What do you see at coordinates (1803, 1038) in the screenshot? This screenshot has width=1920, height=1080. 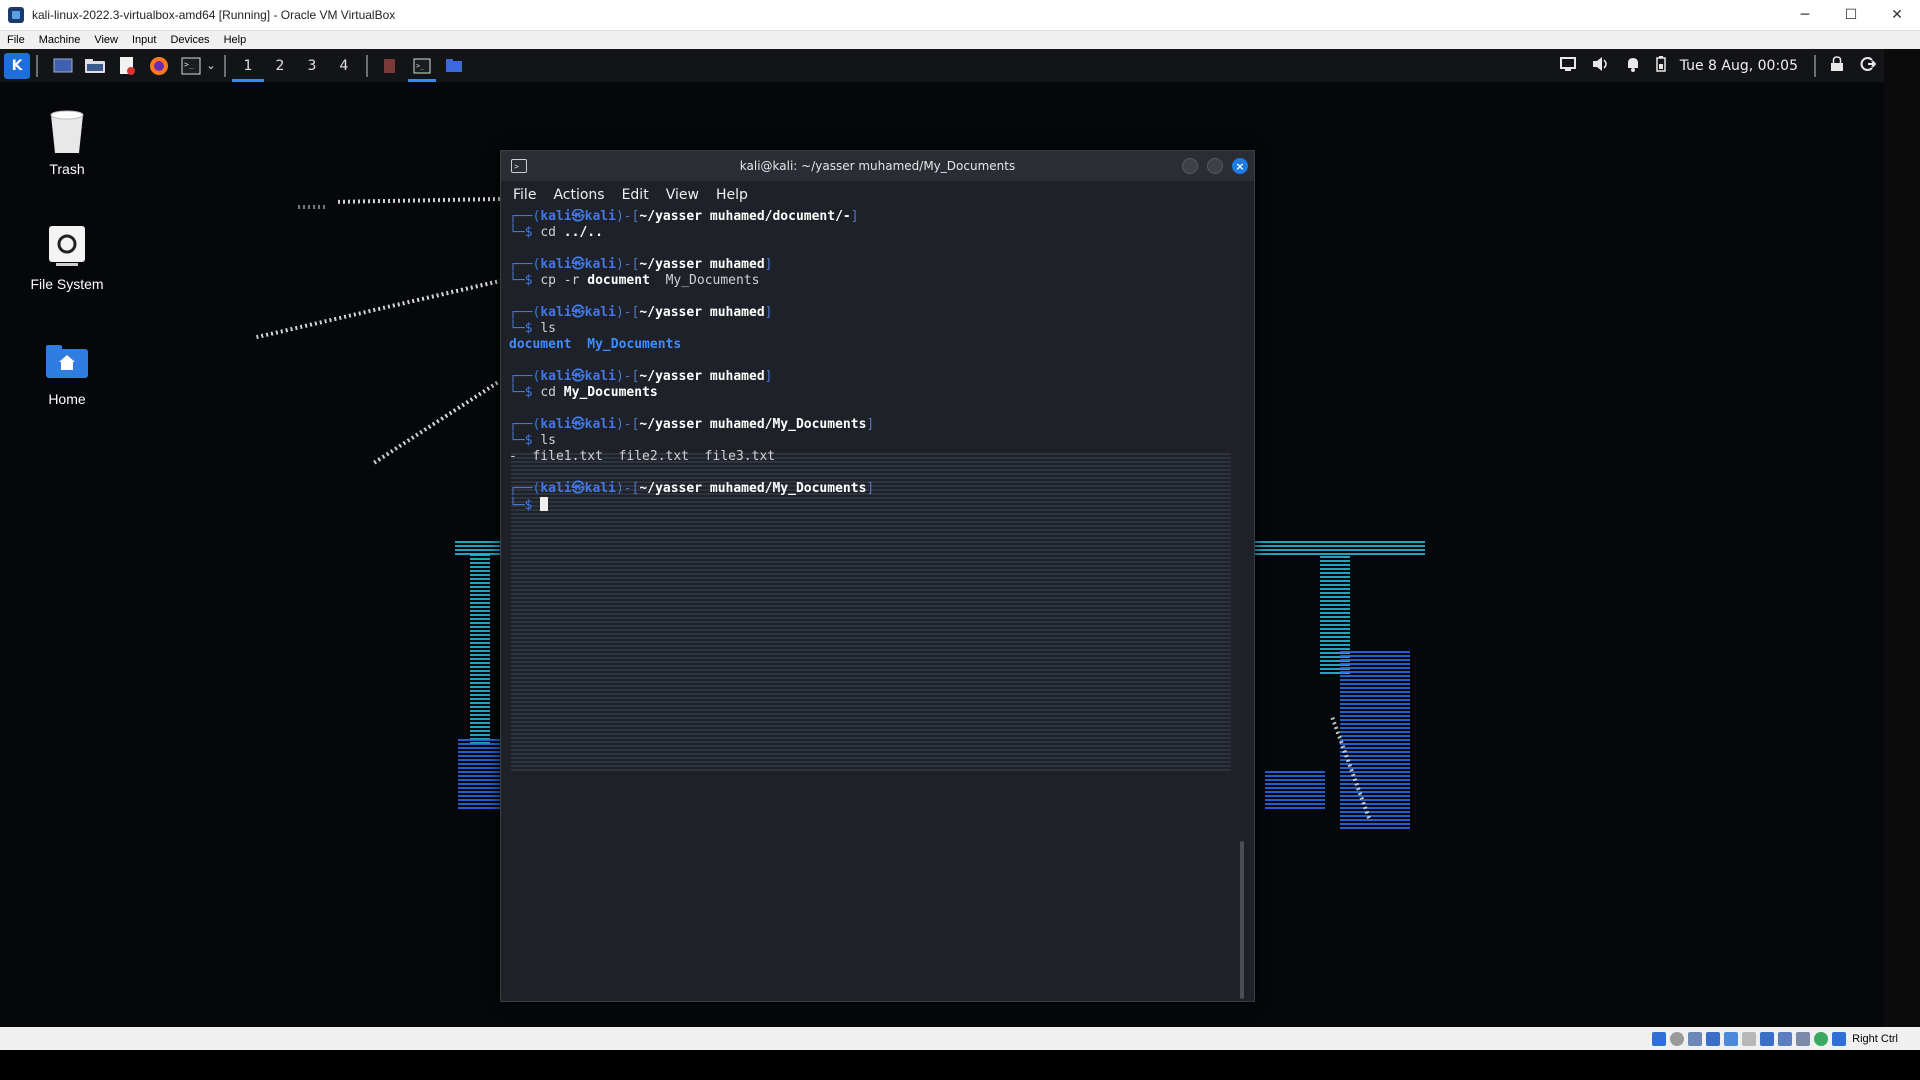 I see `cpu-icon` at bounding box center [1803, 1038].